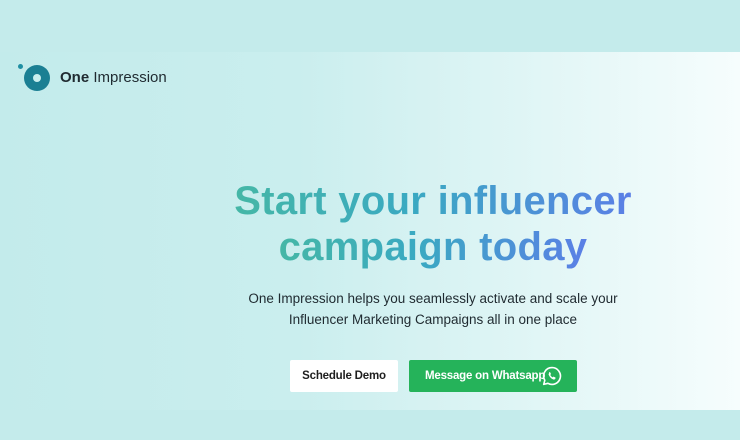 This screenshot has height=440, width=740. What do you see at coordinates (552, 376) in the screenshot?
I see `whatsapp-icon` at bounding box center [552, 376].